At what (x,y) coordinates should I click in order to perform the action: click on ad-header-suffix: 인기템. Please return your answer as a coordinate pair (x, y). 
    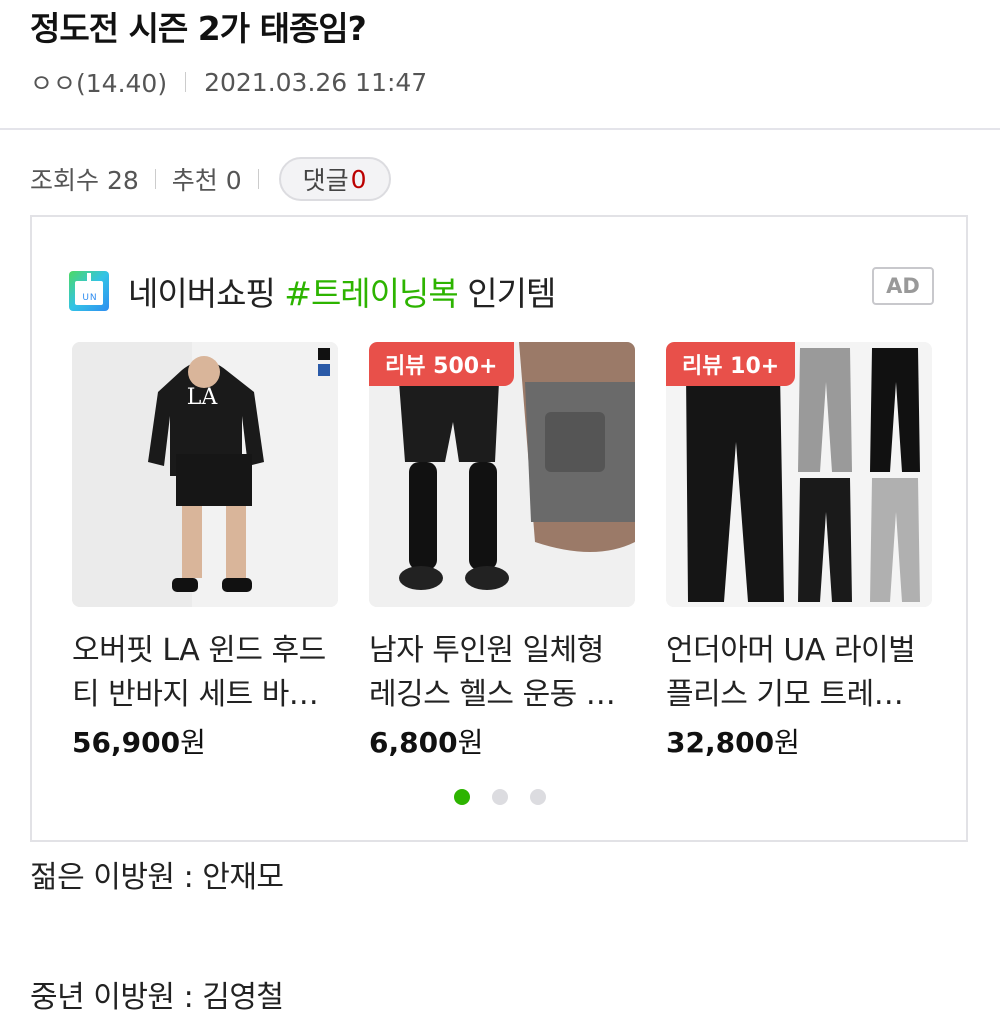
    Looking at the image, I should click on (506, 293).